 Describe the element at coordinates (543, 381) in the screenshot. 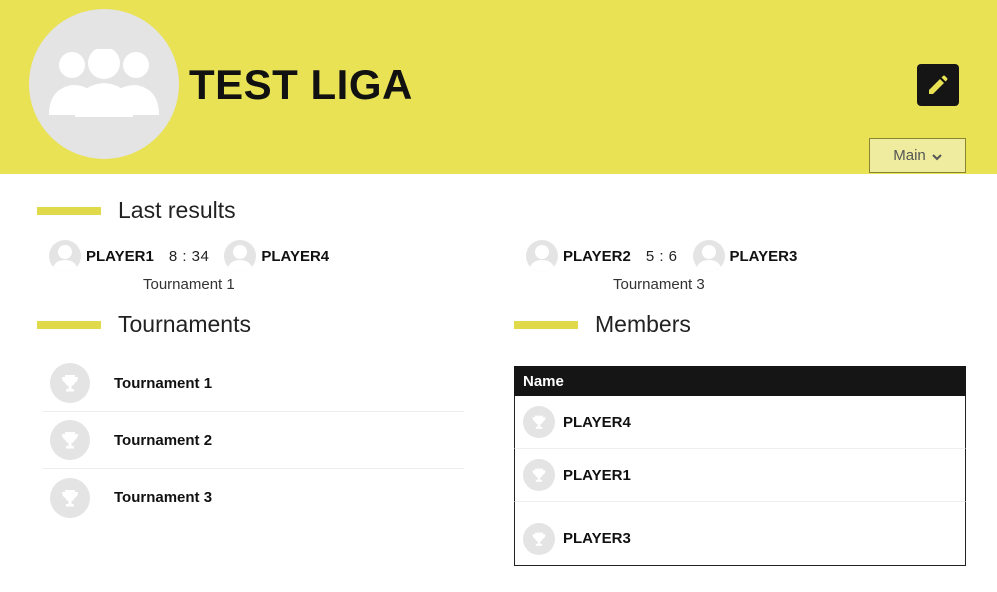

I see `column-header-name: Name` at that location.